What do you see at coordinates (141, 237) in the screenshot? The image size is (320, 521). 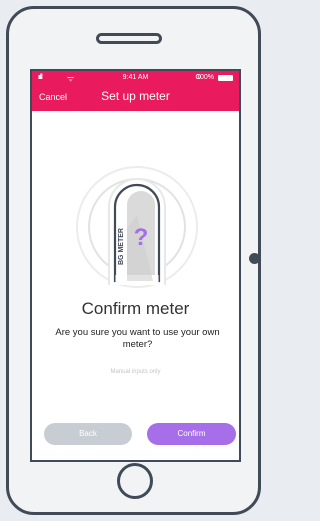 I see `question-mark-icon: ?` at bounding box center [141, 237].